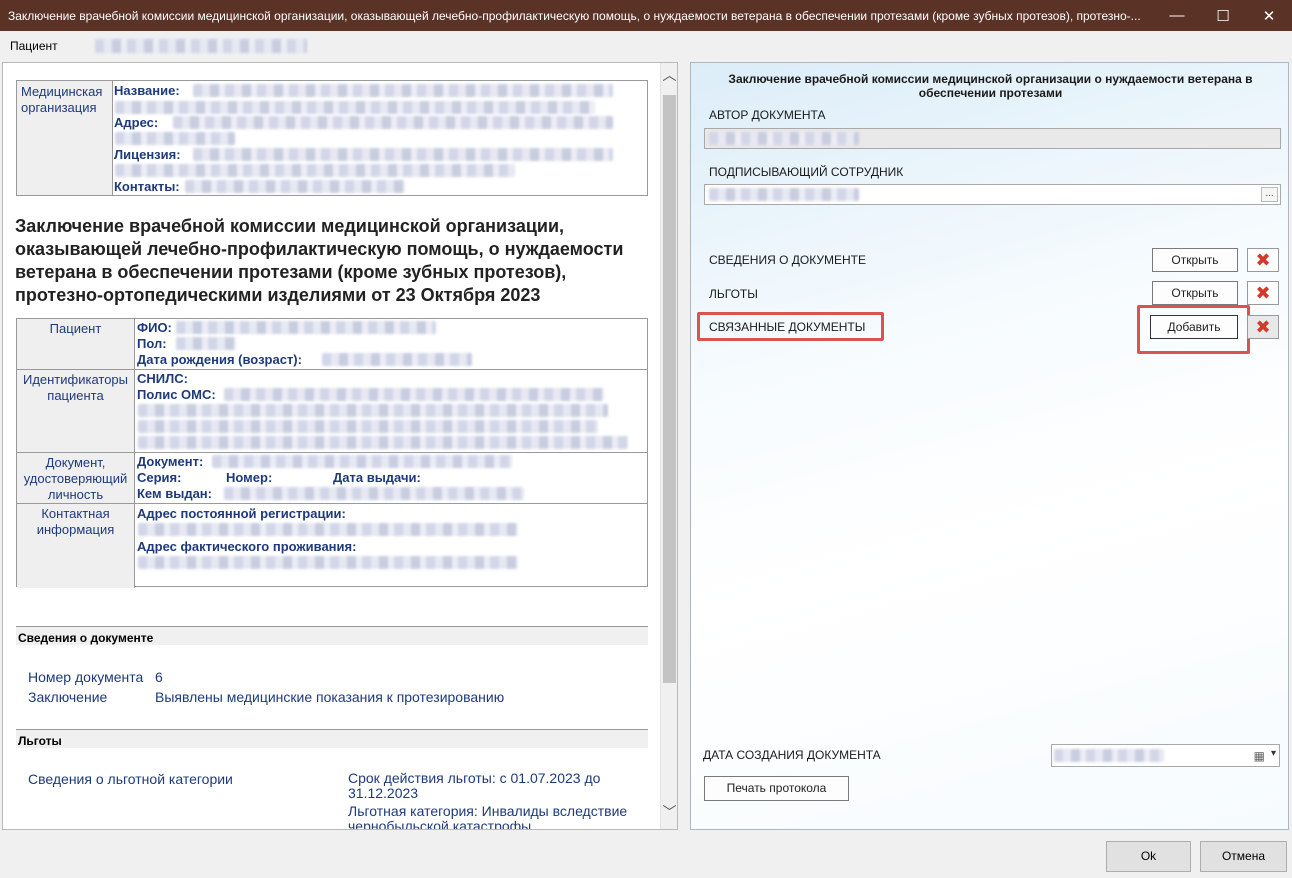 Image resolution: width=1292 pixels, height=878 pixels. Describe the element at coordinates (65, 138) in the screenshot. I see `org-label: Медицинская организация` at that location.